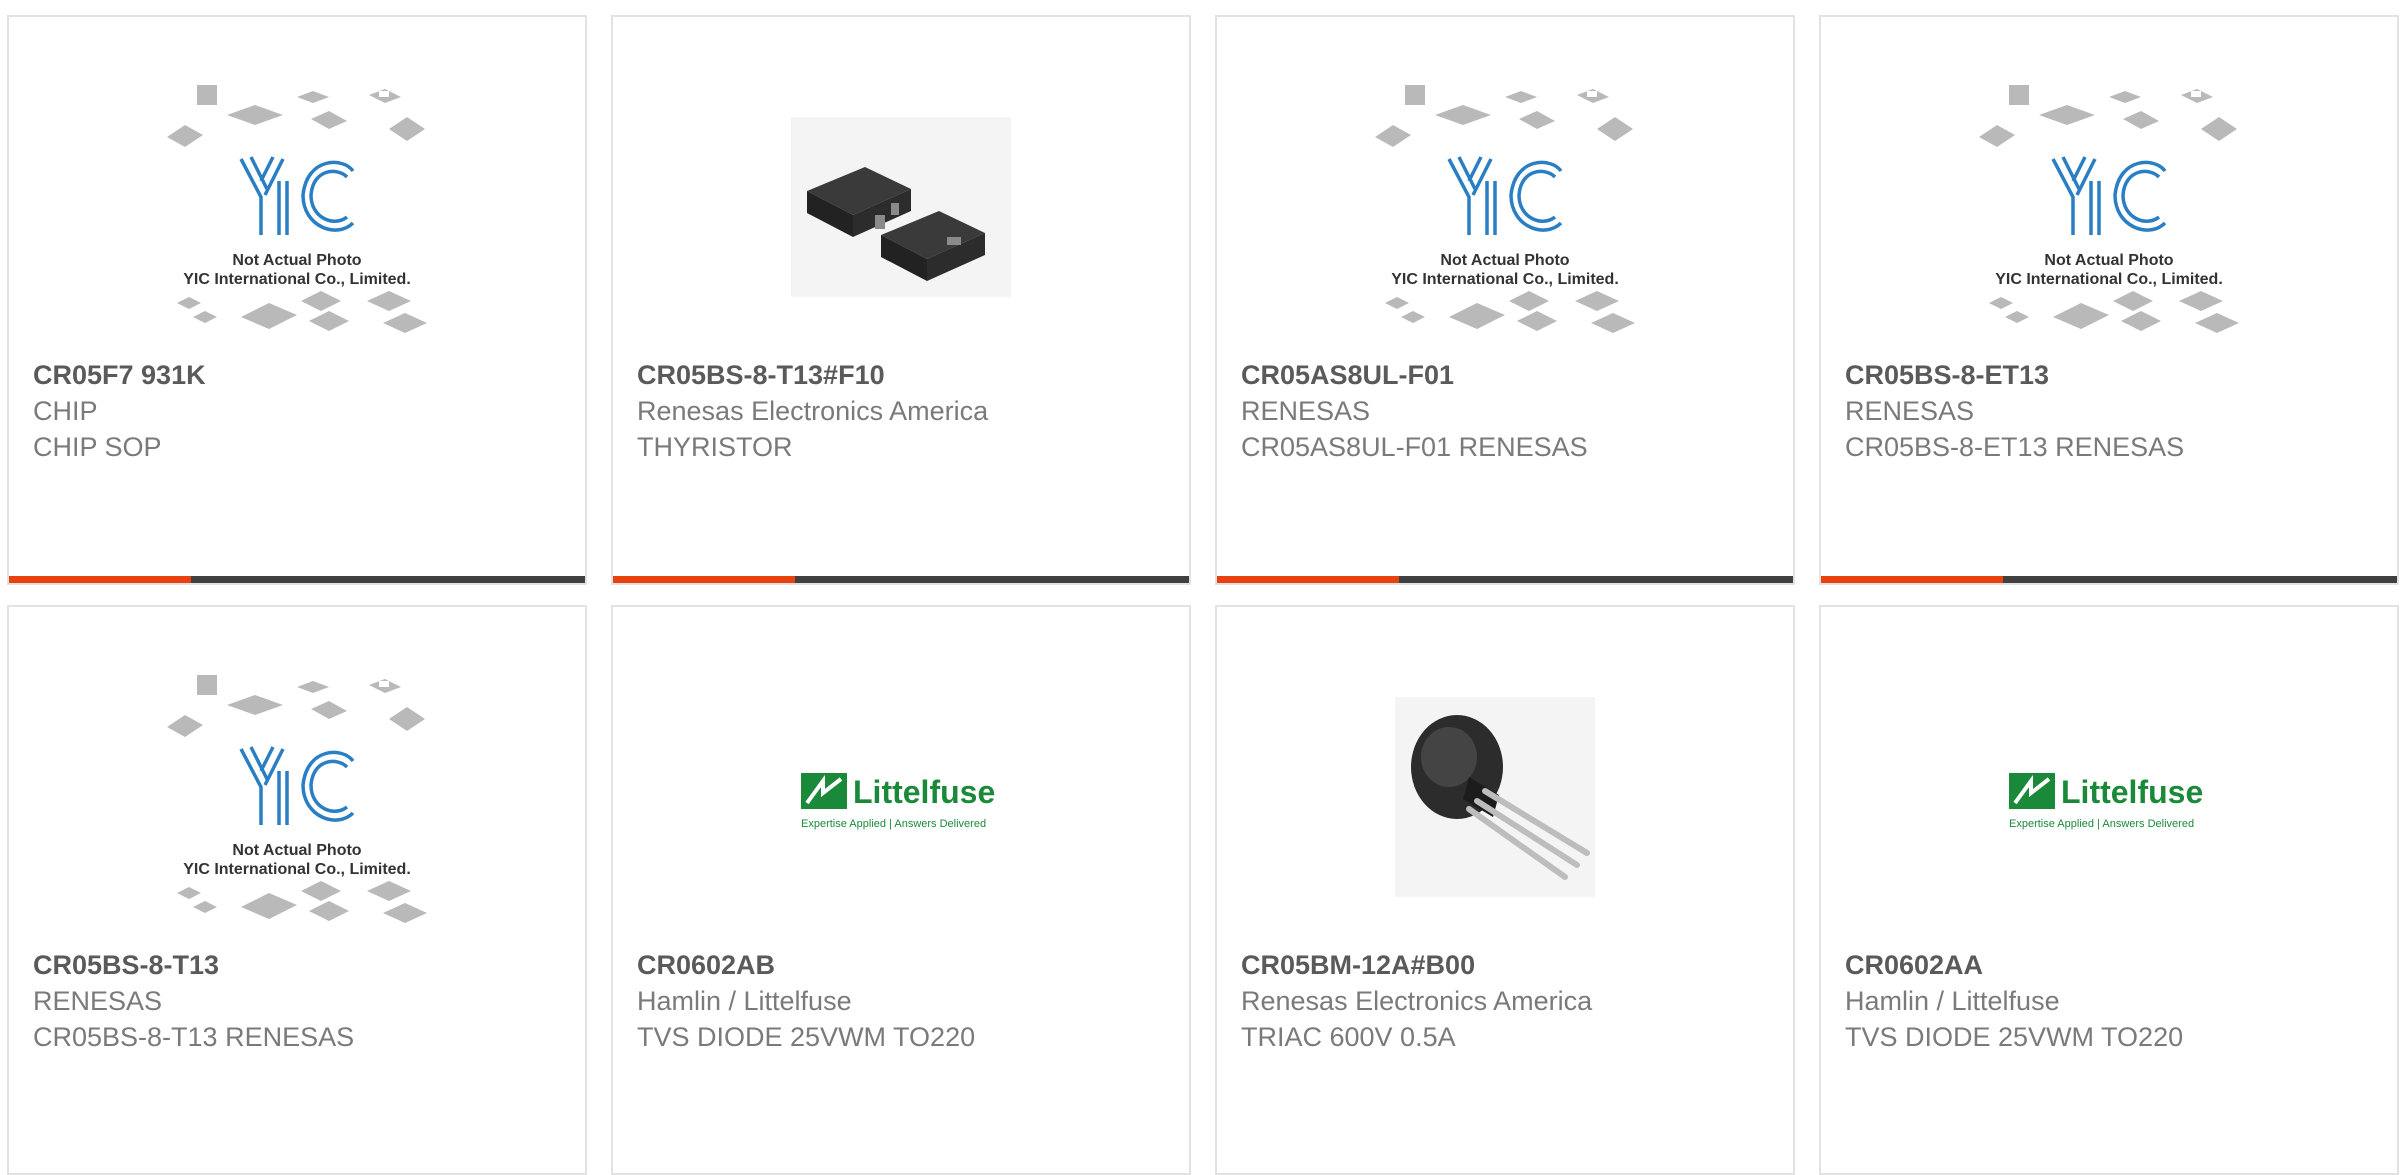 The image size is (2400, 1175). I want to click on part-number-link: CR05BS-8-T13#F10, so click(903, 375).